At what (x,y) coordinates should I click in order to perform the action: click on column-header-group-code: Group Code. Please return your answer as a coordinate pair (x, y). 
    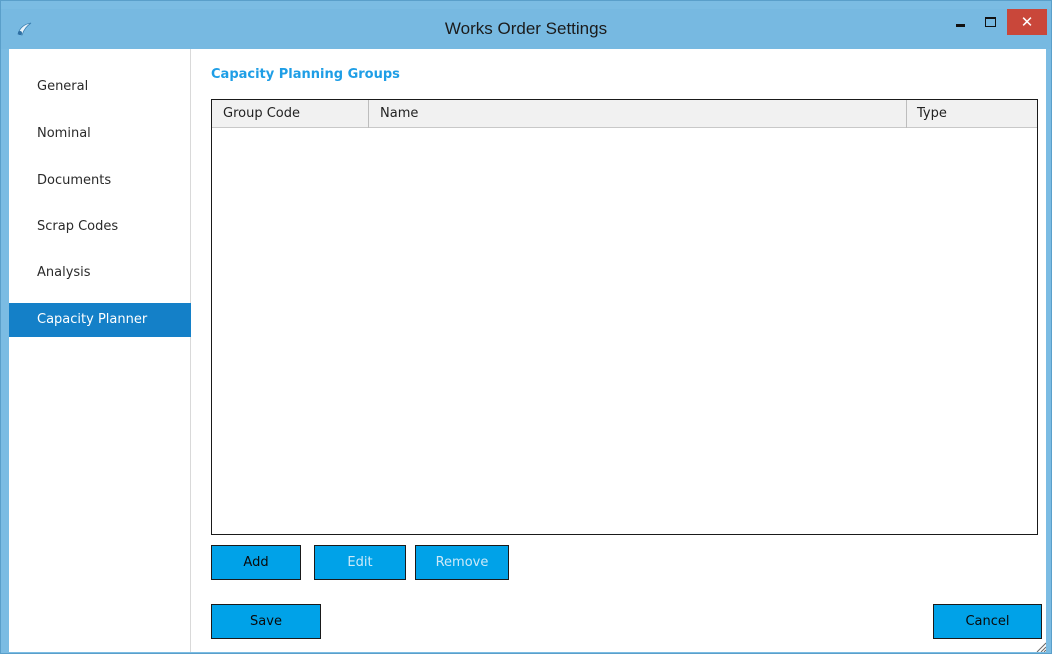
    Looking at the image, I should click on (290, 114).